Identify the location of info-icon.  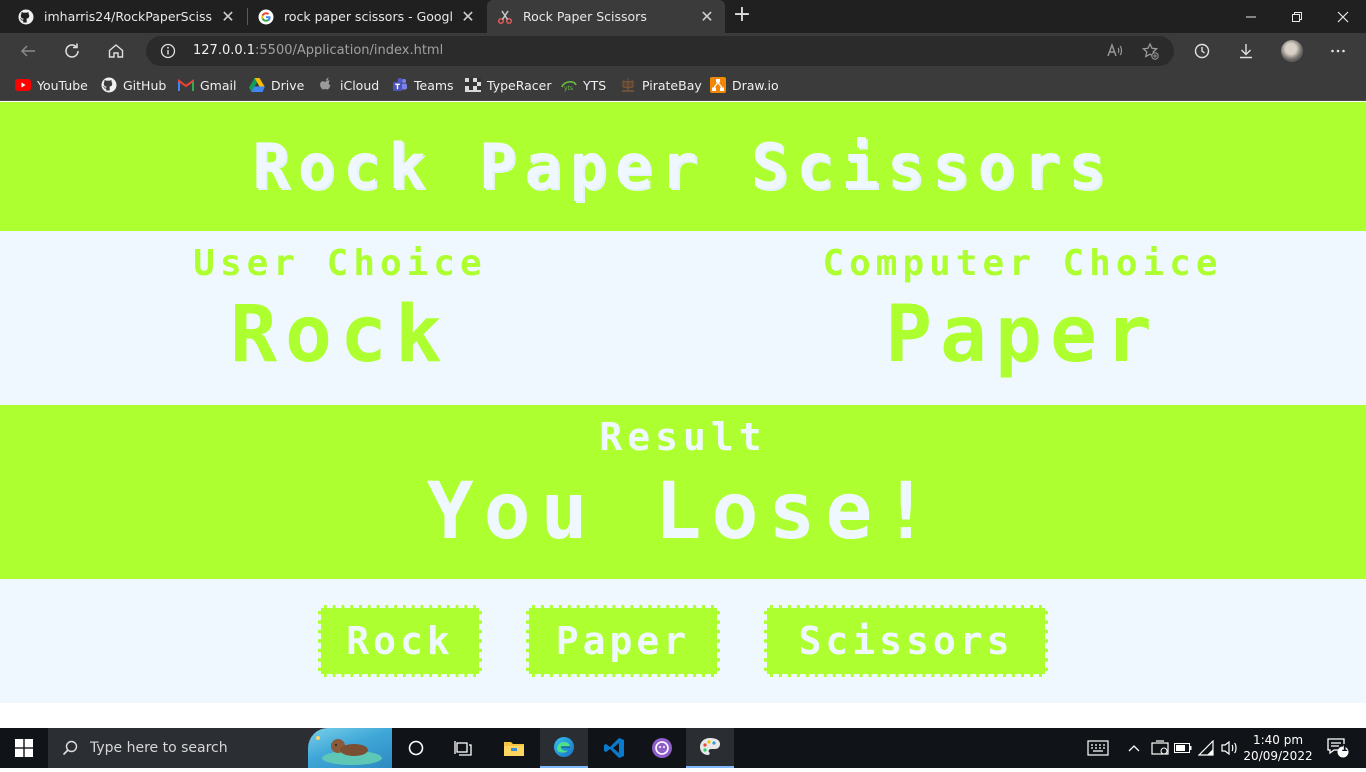
(168, 53).